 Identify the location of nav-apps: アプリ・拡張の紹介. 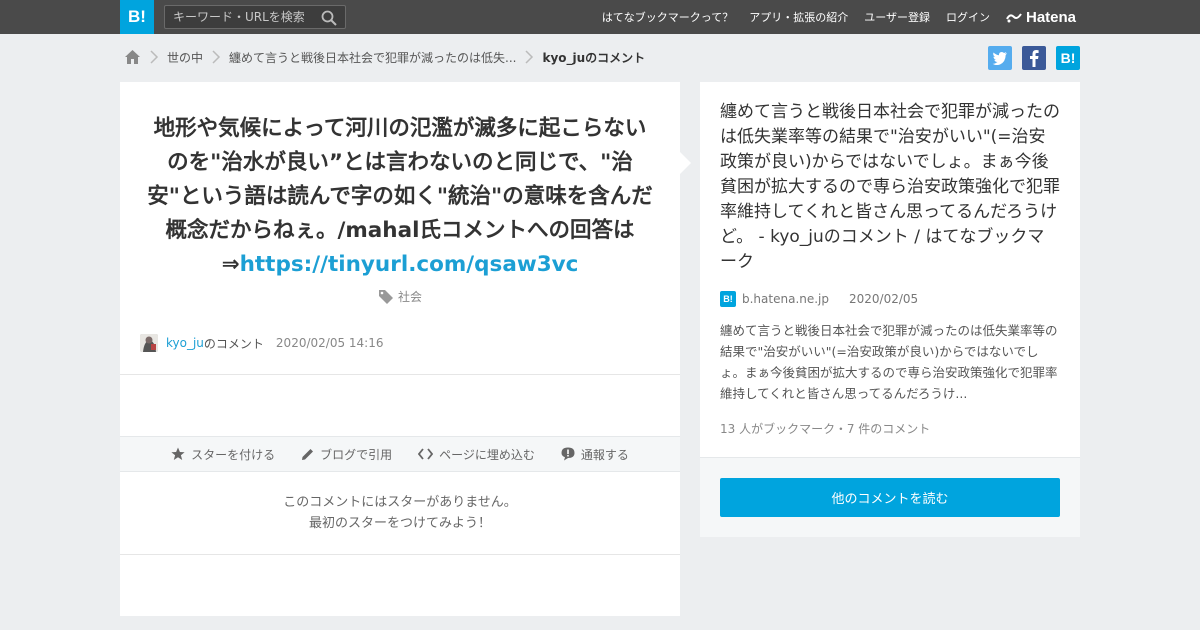
(798, 17).